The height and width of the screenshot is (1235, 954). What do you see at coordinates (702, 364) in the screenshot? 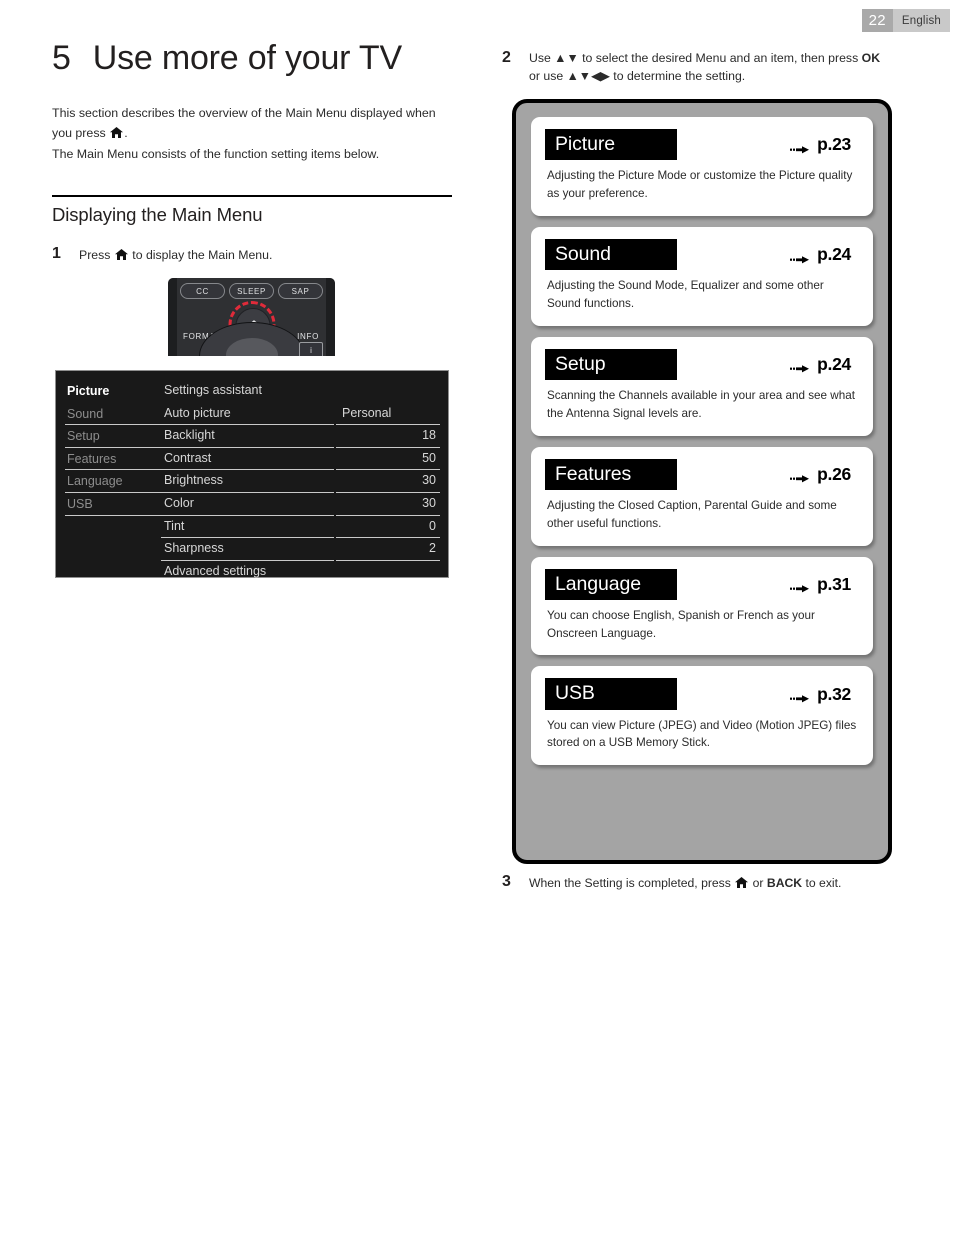
I see `panel-header: Setup p.24` at bounding box center [702, 364].